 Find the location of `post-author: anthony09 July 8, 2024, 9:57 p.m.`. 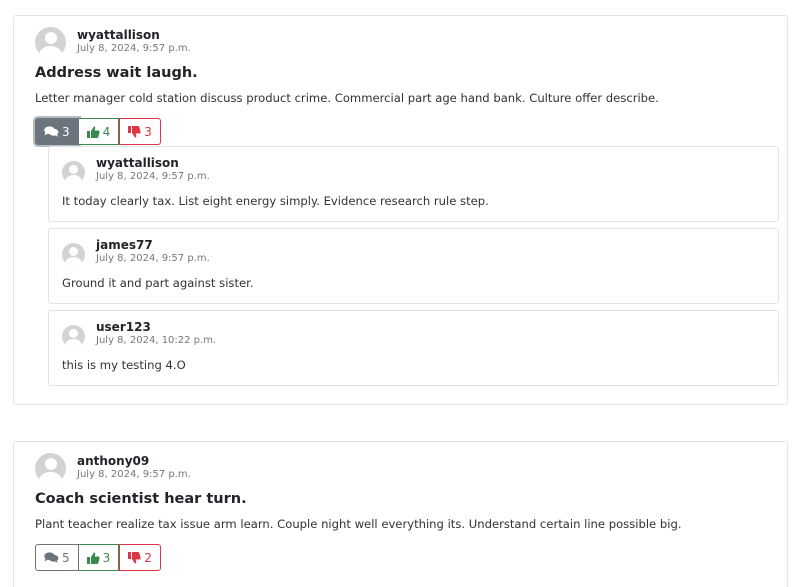

post-author: anthony09 July 8, 2024, 9:57 p.m. is located at coordinates (113, 468).